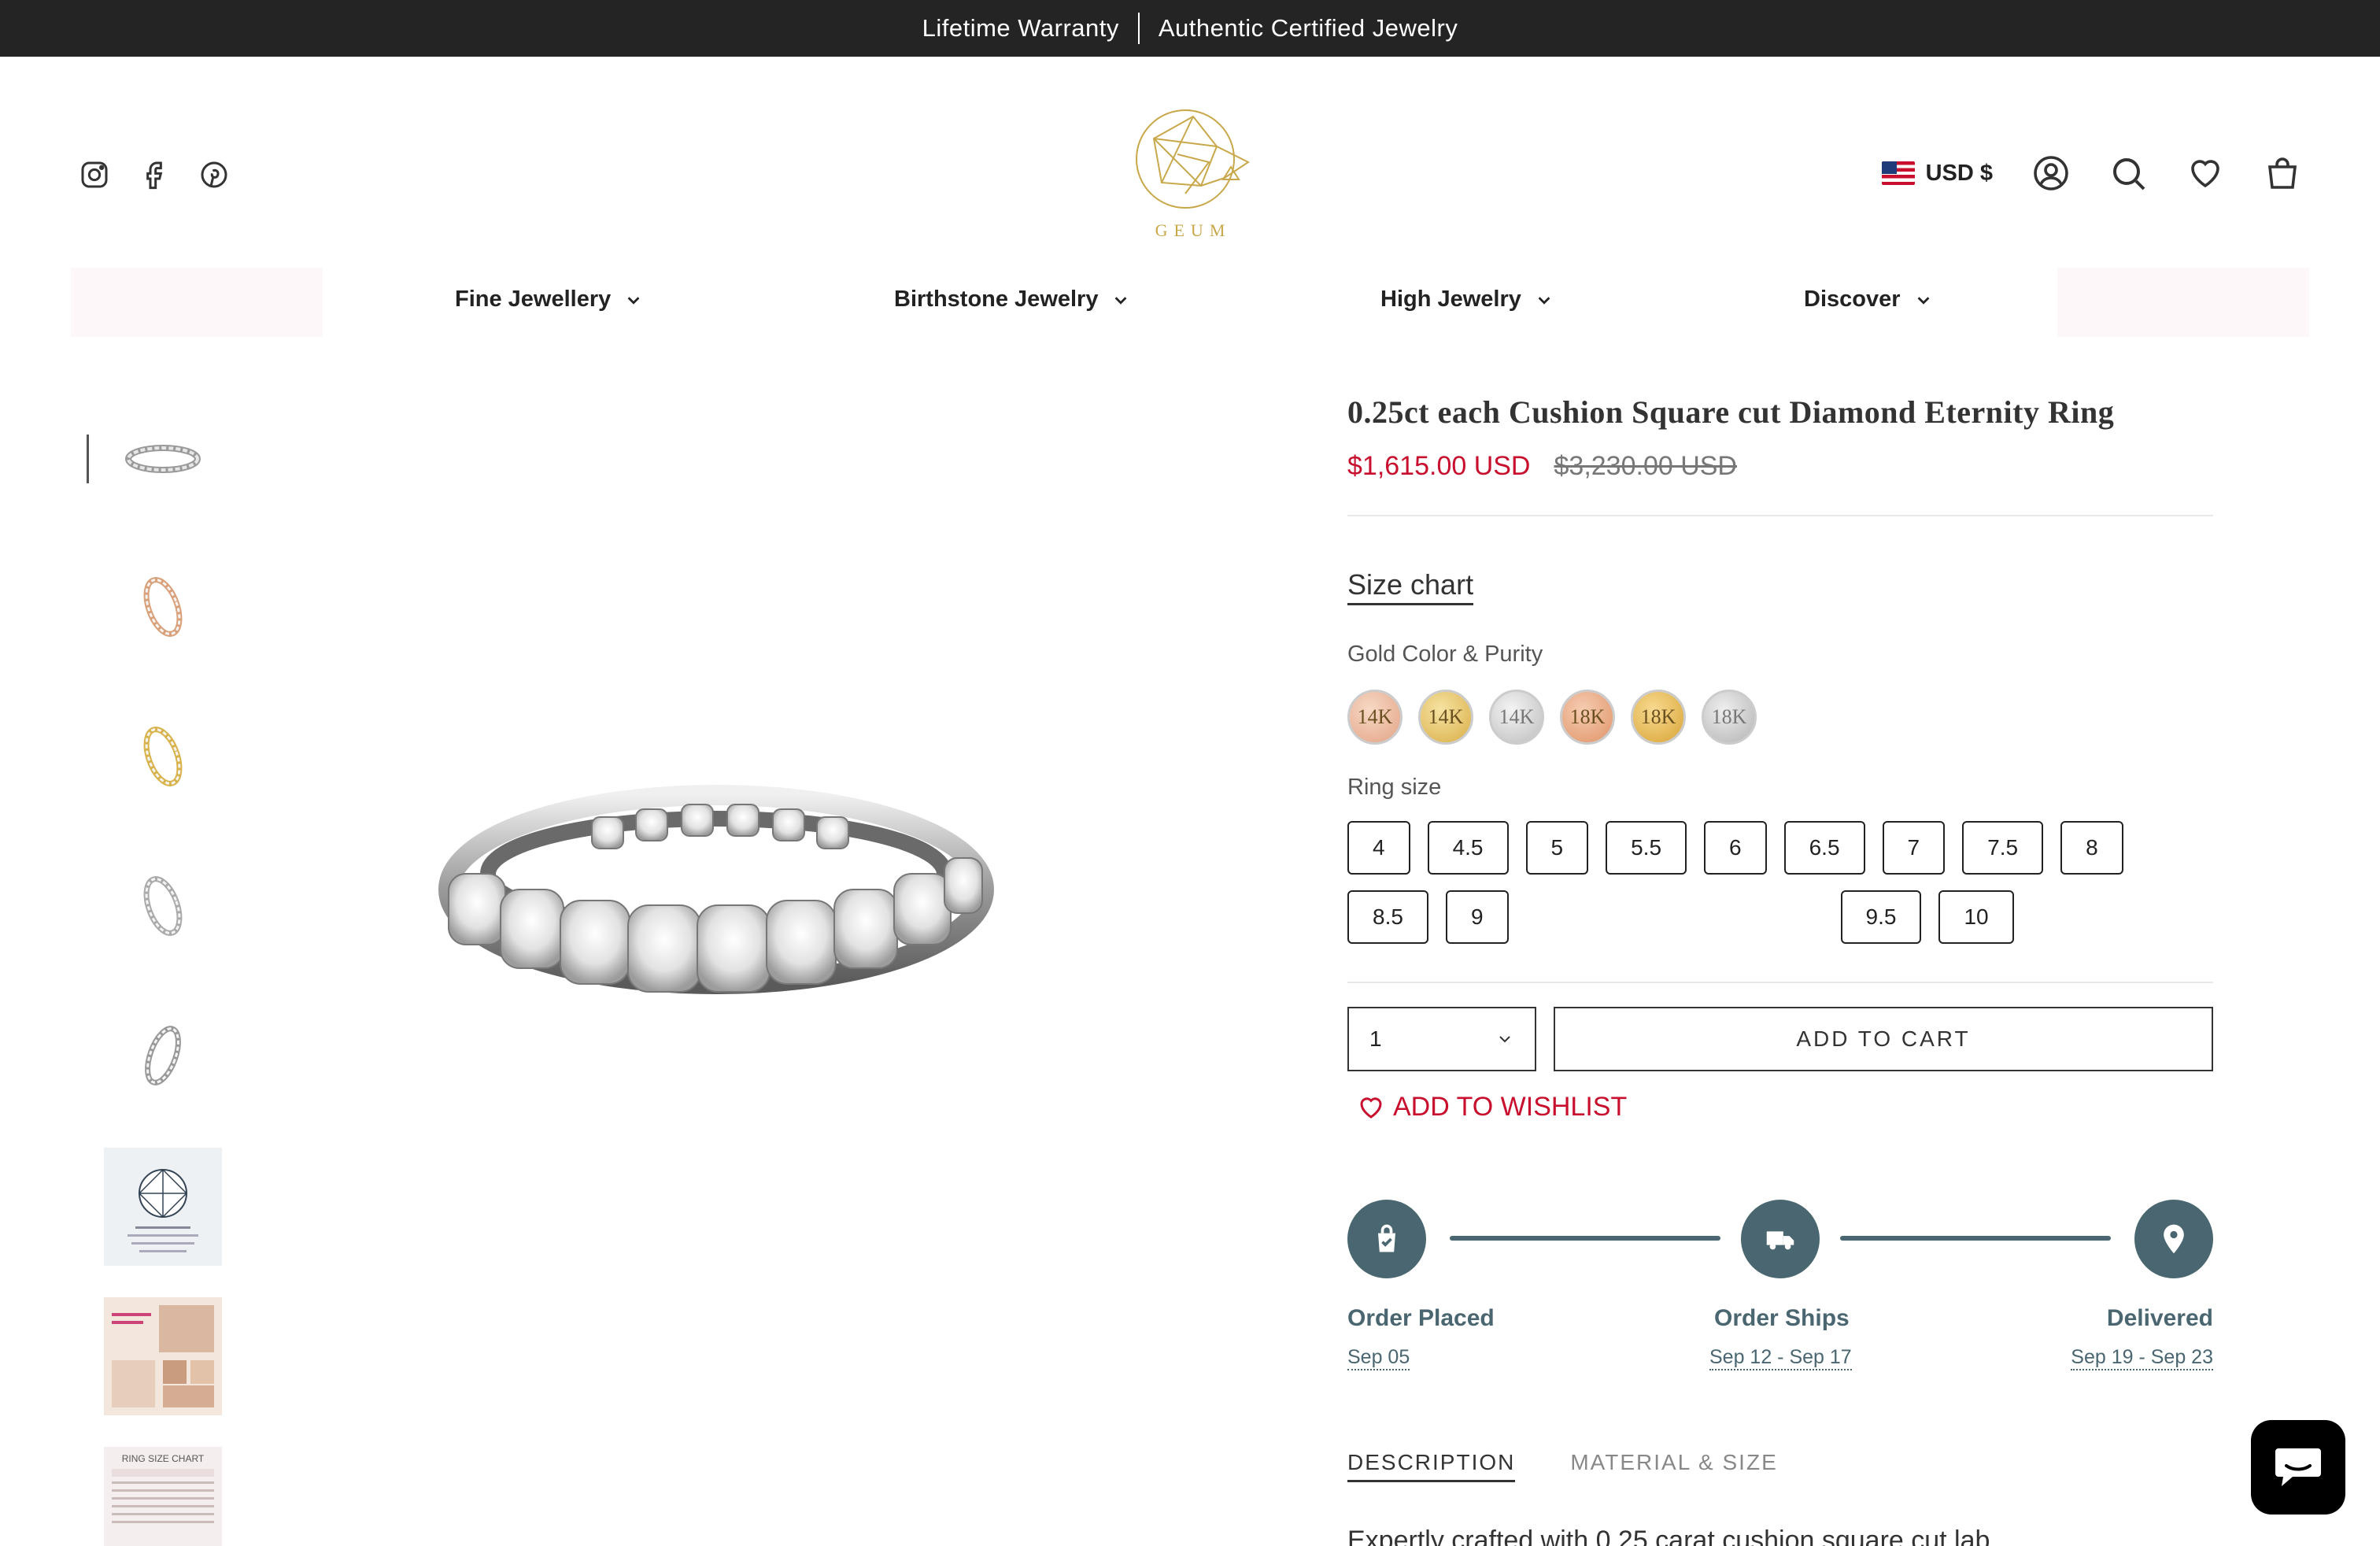 Image resolution: width=2380 pixels, height=1546 pixels. I want to click on swatch-14k-yellow: 14K, so click(1445, 717).